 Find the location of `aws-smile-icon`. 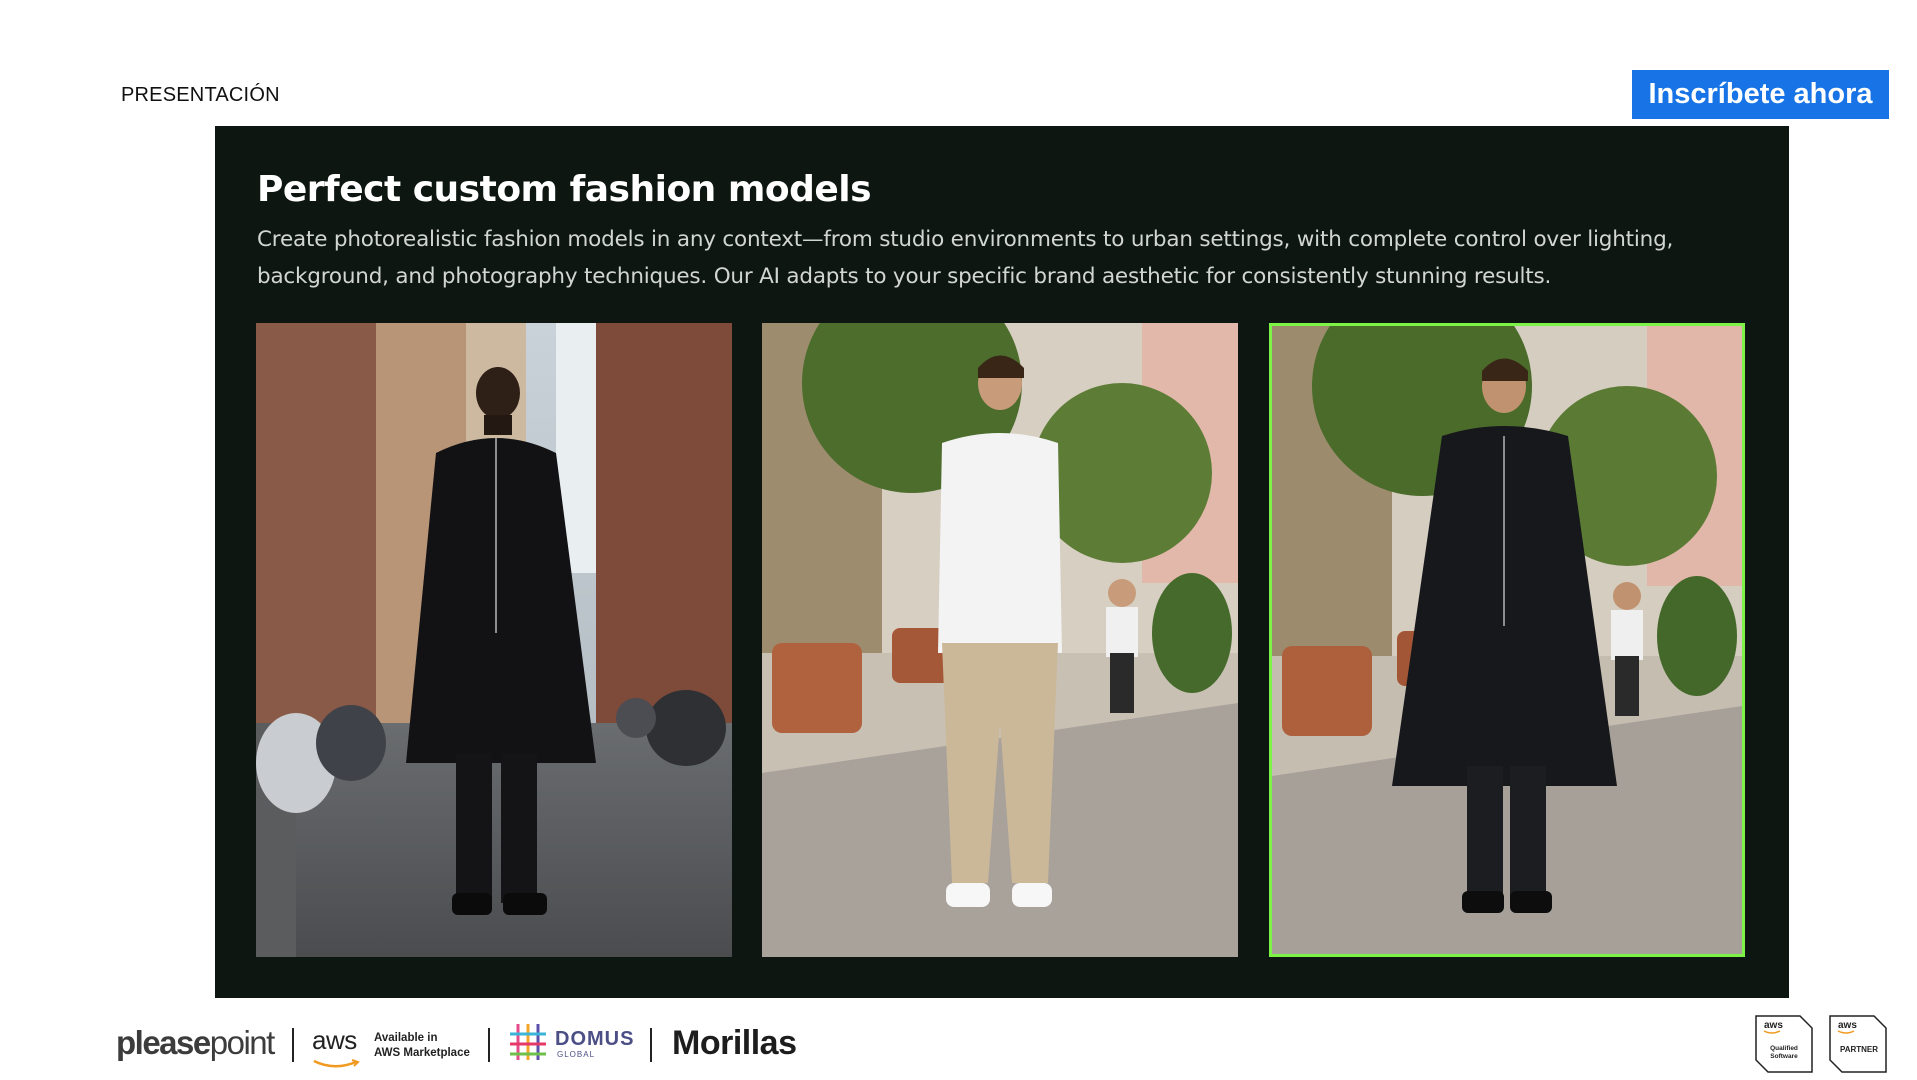

aws-smile-icon is located at coordinates (336, 1063).